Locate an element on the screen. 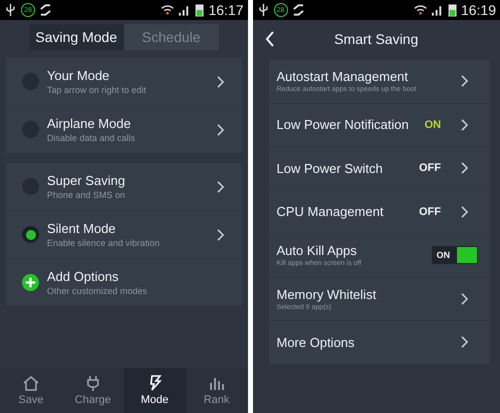 This screenshot has height=413, width=500. mode-title: Super Saving is located at coordinates (86, 180).